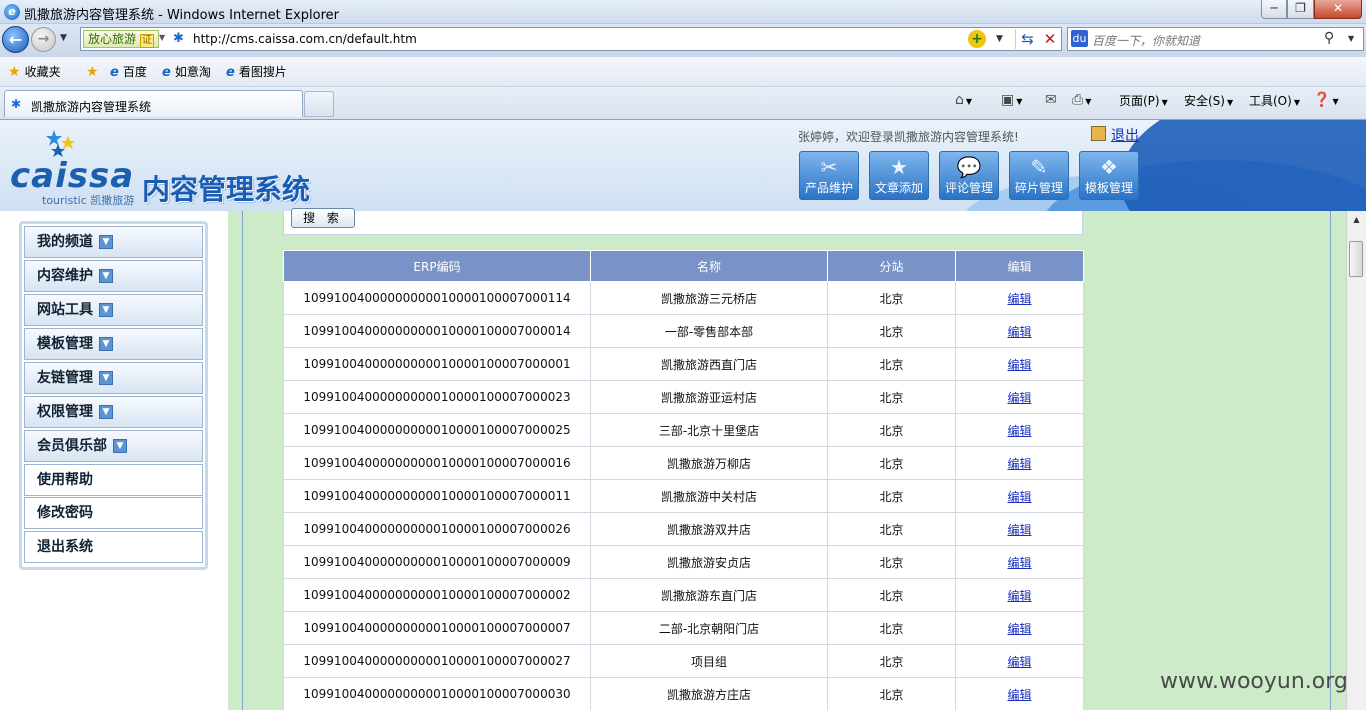  I want to click on close-window-button: ✕, so click(1338, 9).